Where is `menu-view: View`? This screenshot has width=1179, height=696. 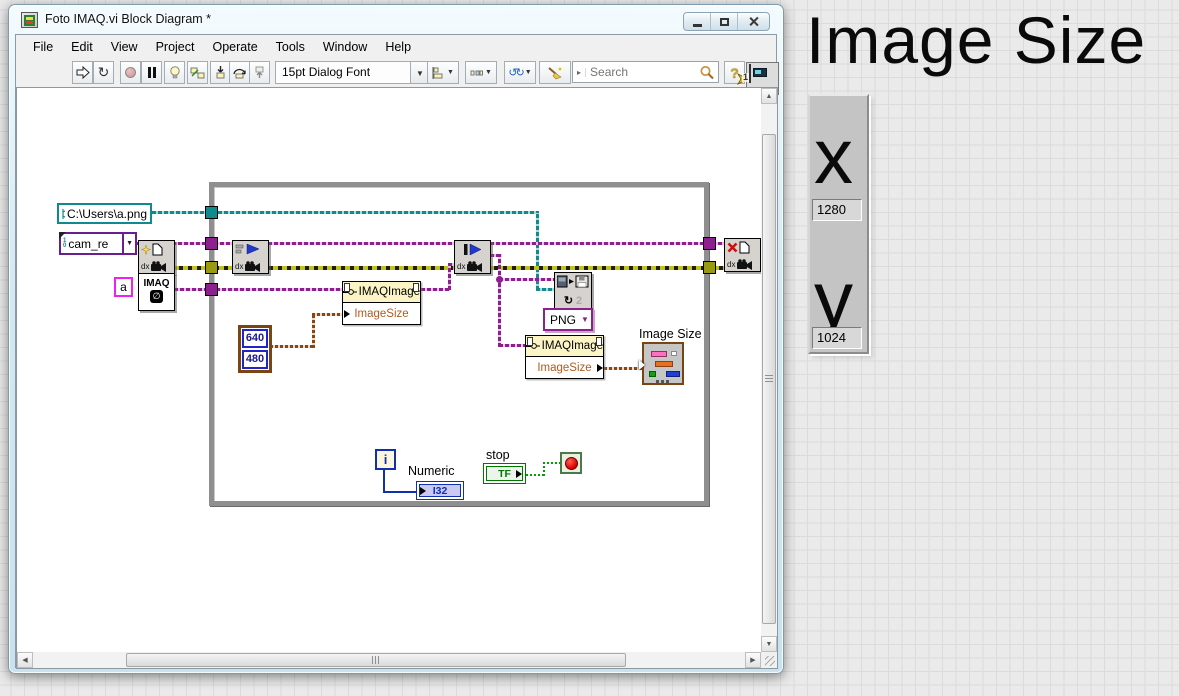 menu-view: View is located at coordinates (124, 47).